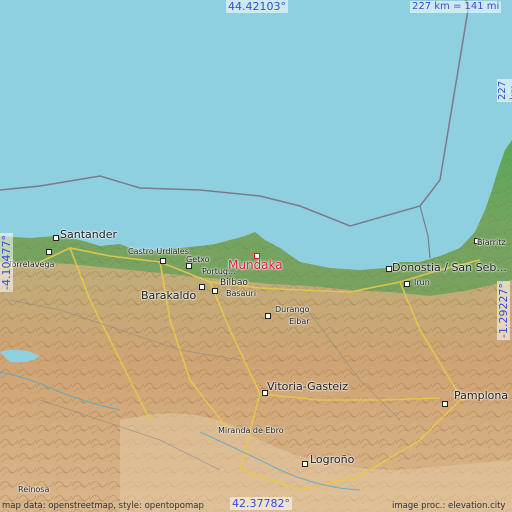 The width and height of the screenshot is (512, 512). What do you see at coordinates (504, 310) in the screenshot?
I see `coord-right: -1.29227°` at bounding box center [504, 310].